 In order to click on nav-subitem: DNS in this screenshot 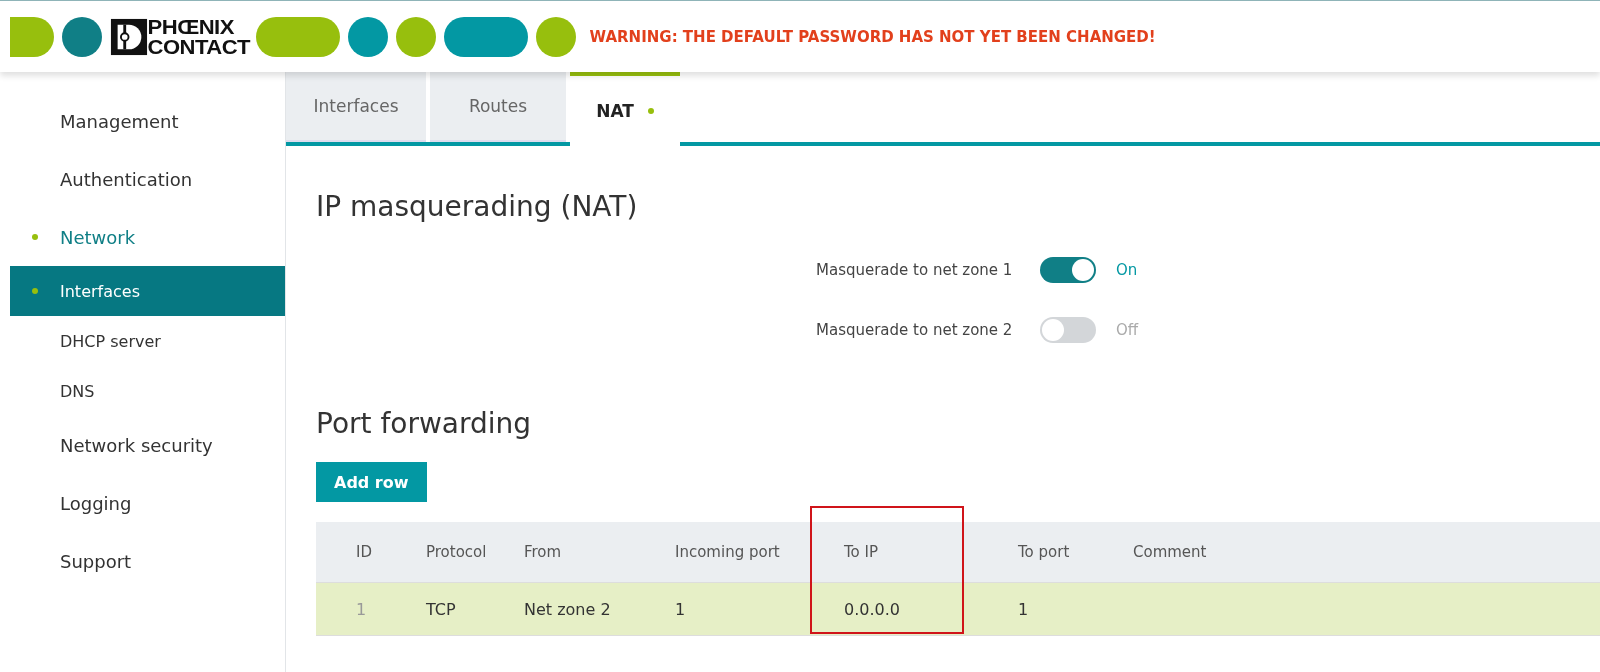, I will do `click(147, 391)`.